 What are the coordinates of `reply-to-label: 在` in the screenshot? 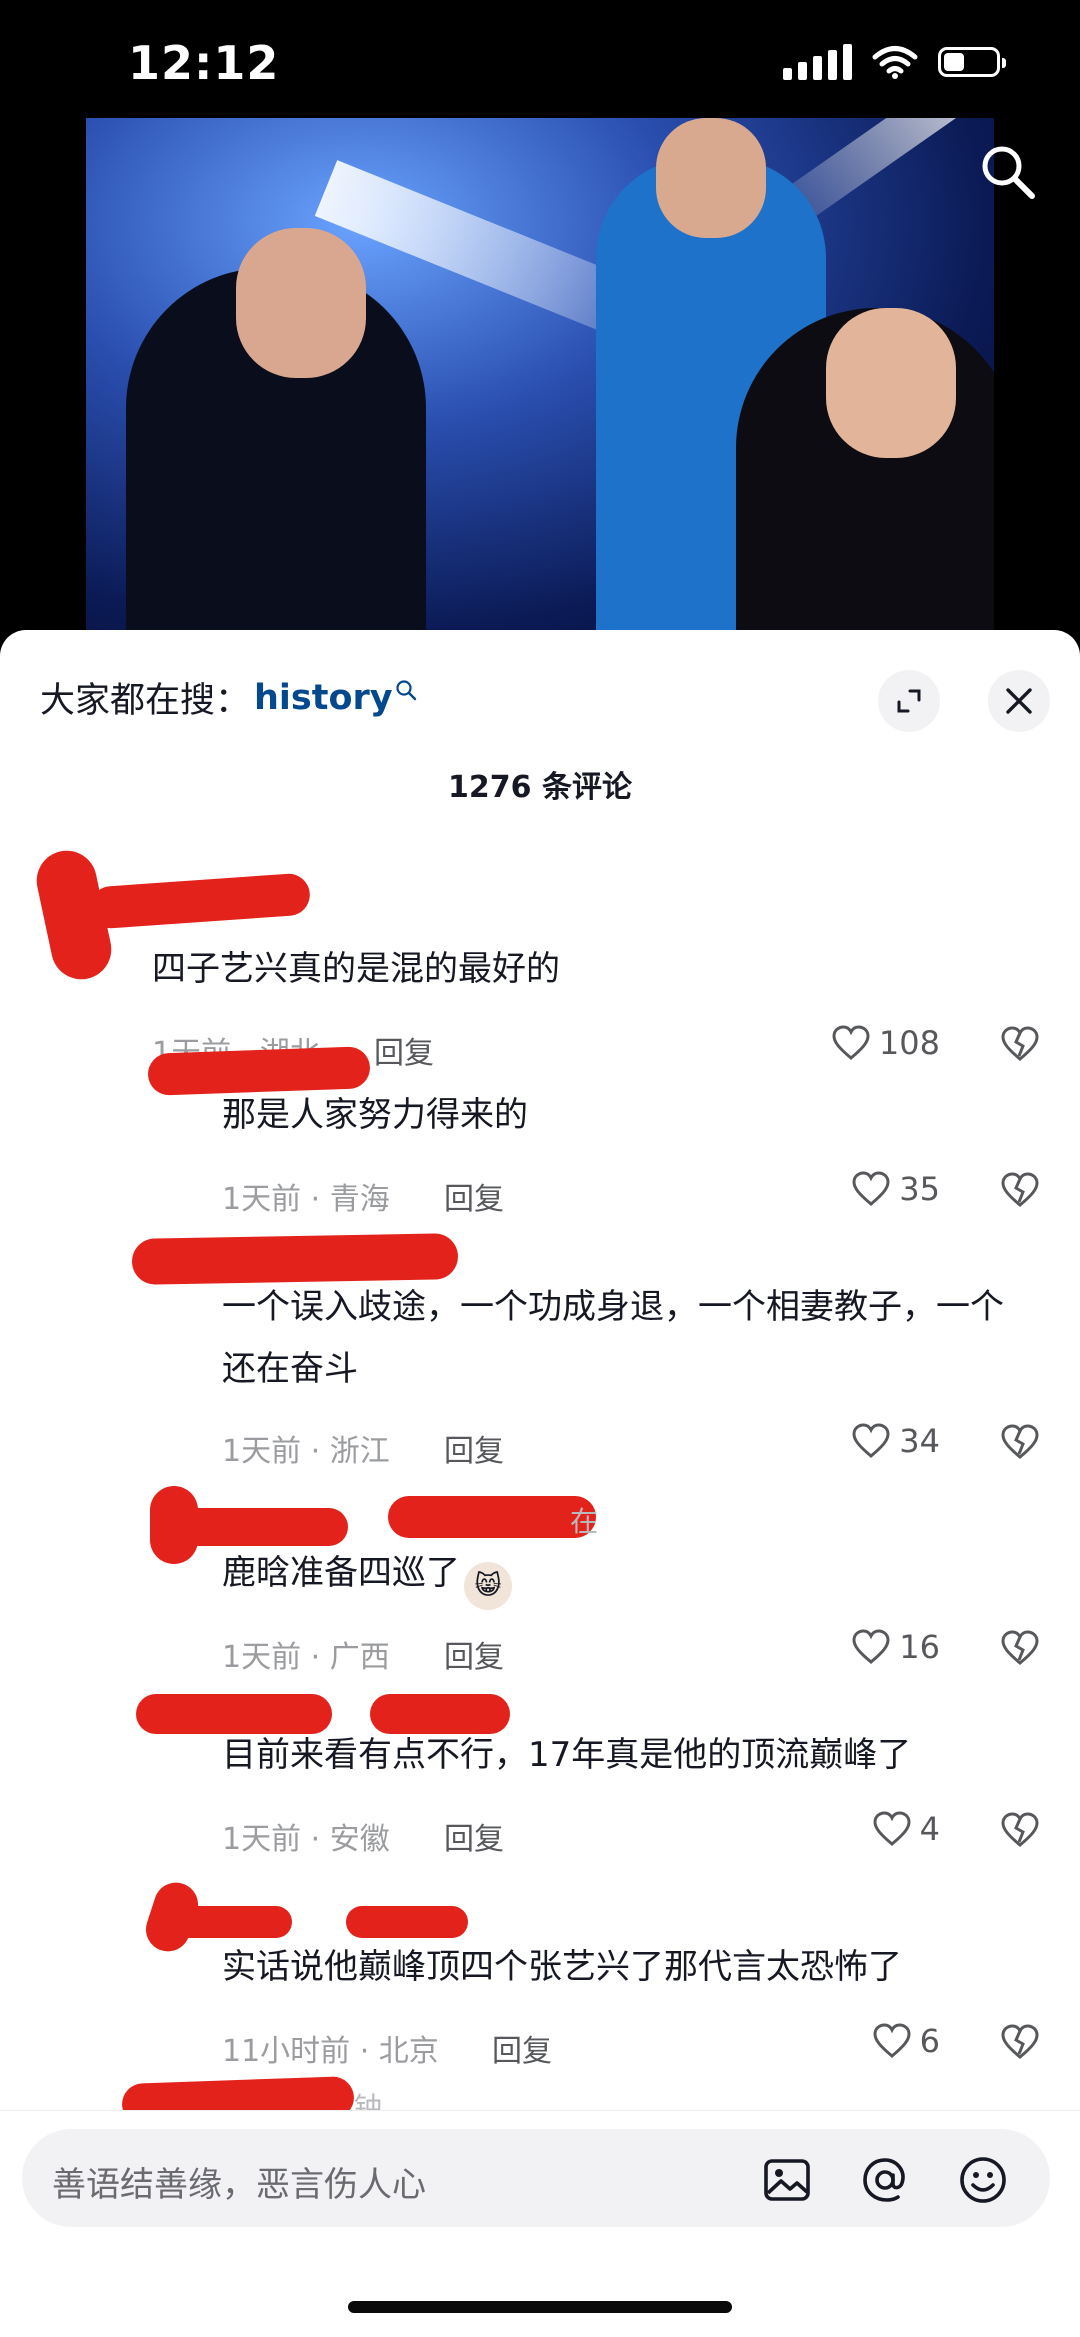 It's located at (584, 1521).